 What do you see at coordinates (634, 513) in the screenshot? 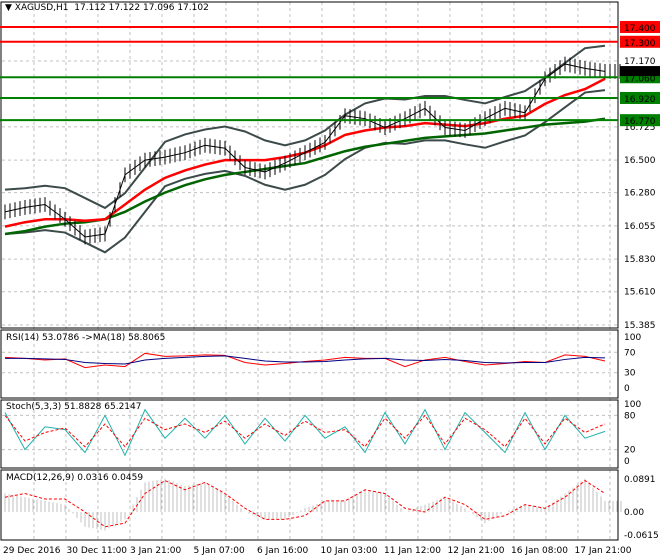
I see `macd-tick-label: 0.00` at bounding box center [634, 513].